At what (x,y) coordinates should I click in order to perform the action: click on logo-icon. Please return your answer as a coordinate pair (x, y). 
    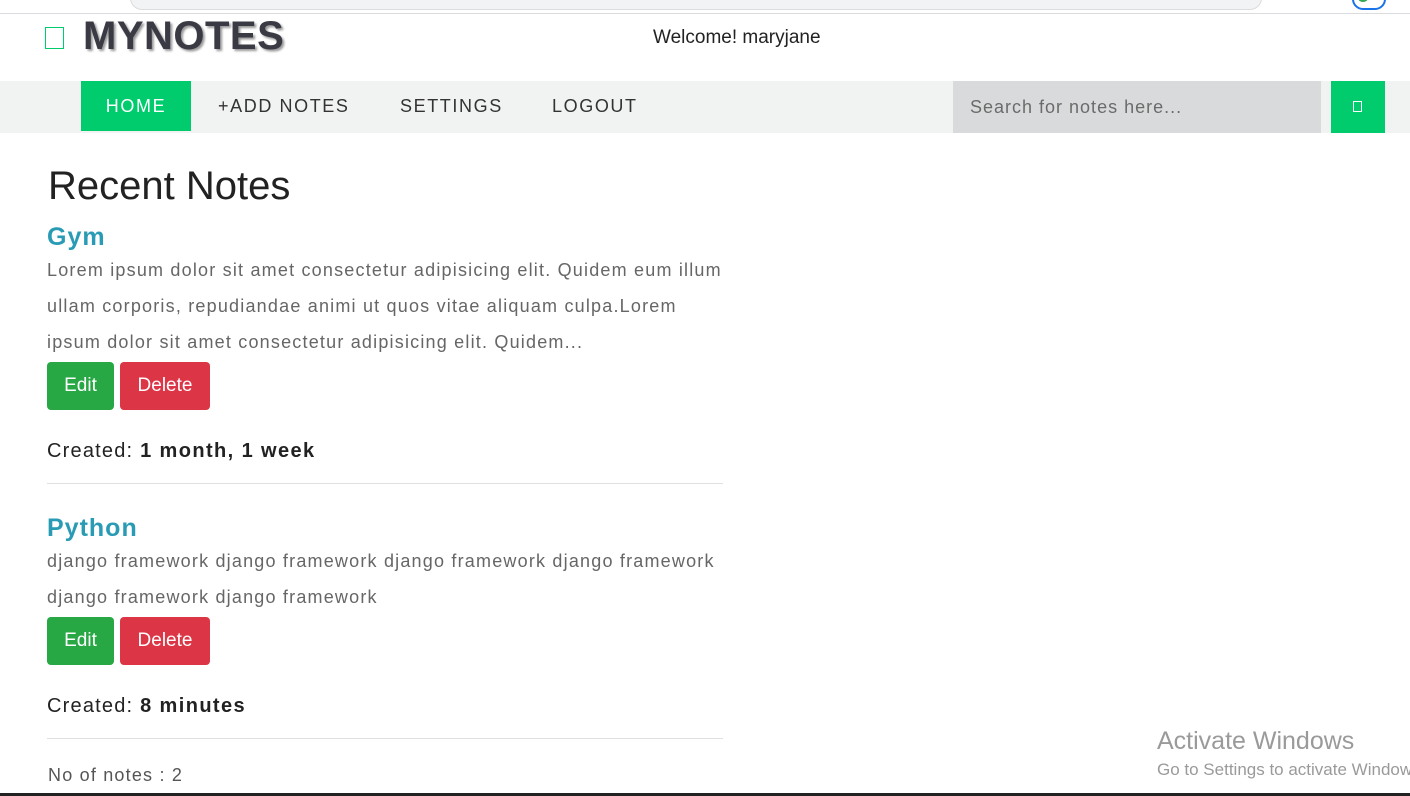
    Looking at the image, I should click on (54, 38).